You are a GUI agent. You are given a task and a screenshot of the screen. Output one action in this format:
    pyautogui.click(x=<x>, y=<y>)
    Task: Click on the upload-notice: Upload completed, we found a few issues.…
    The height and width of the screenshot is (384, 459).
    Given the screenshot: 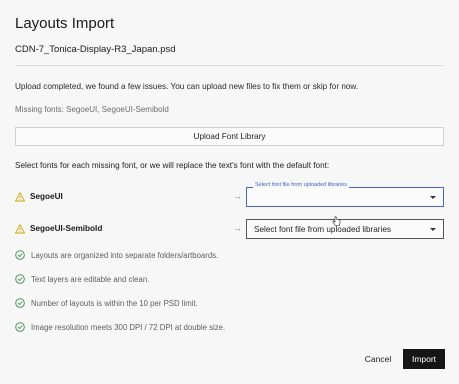 What is the action you would take?
    pyautogui.click(x=187, y=86)
    